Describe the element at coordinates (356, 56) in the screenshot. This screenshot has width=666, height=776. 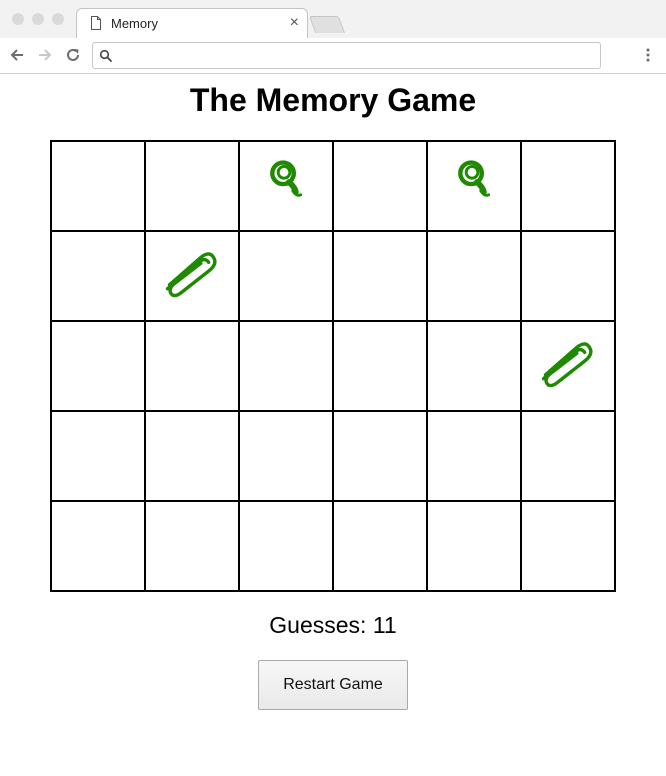
I see `address-input` at that location.